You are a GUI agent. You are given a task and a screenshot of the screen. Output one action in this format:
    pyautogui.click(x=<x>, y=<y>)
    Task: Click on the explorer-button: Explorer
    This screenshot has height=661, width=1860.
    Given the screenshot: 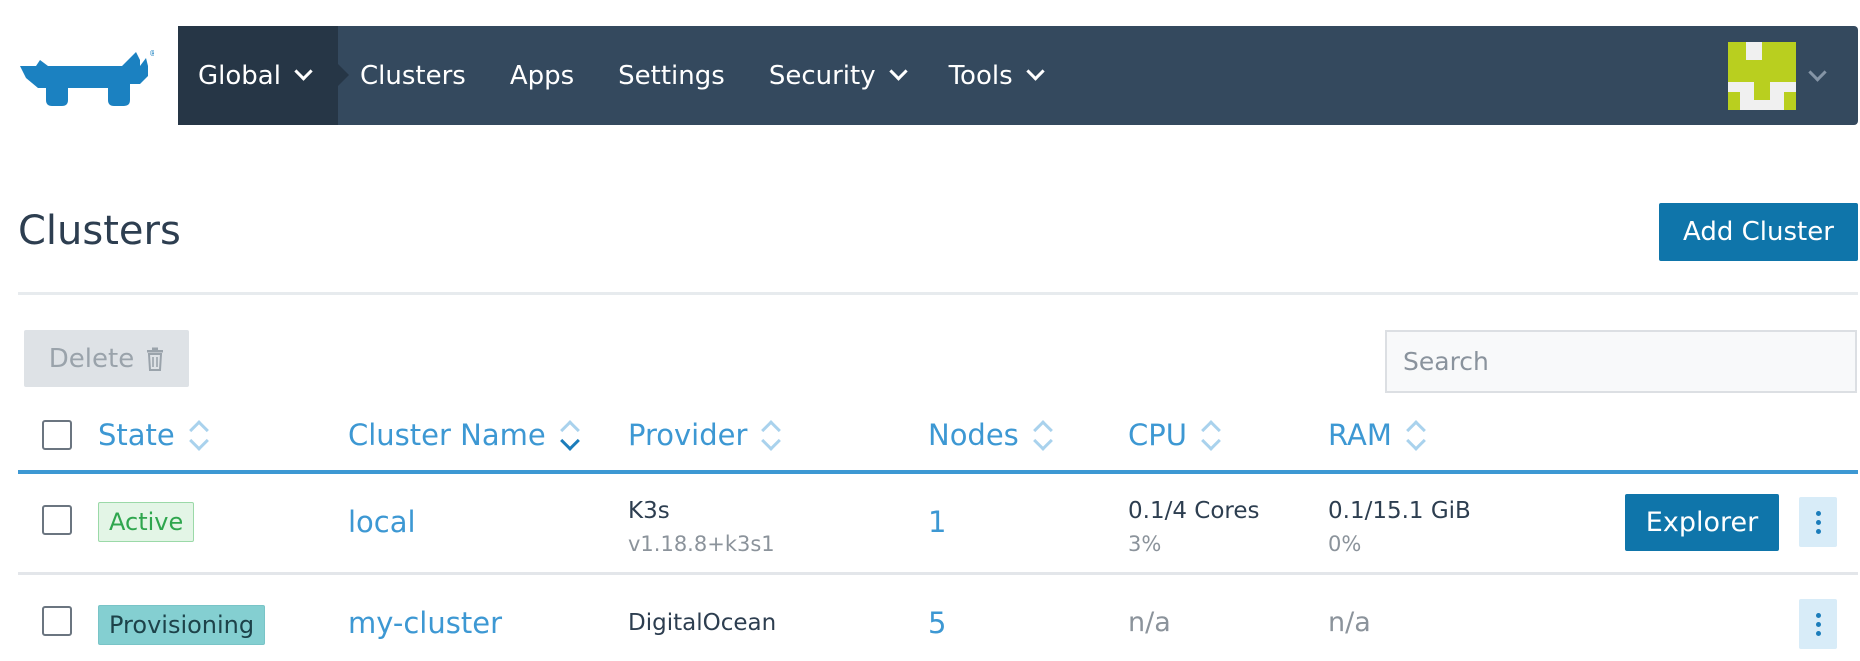 What is the action you would take?
    pyautogui.click(x=1702, y=522)
    